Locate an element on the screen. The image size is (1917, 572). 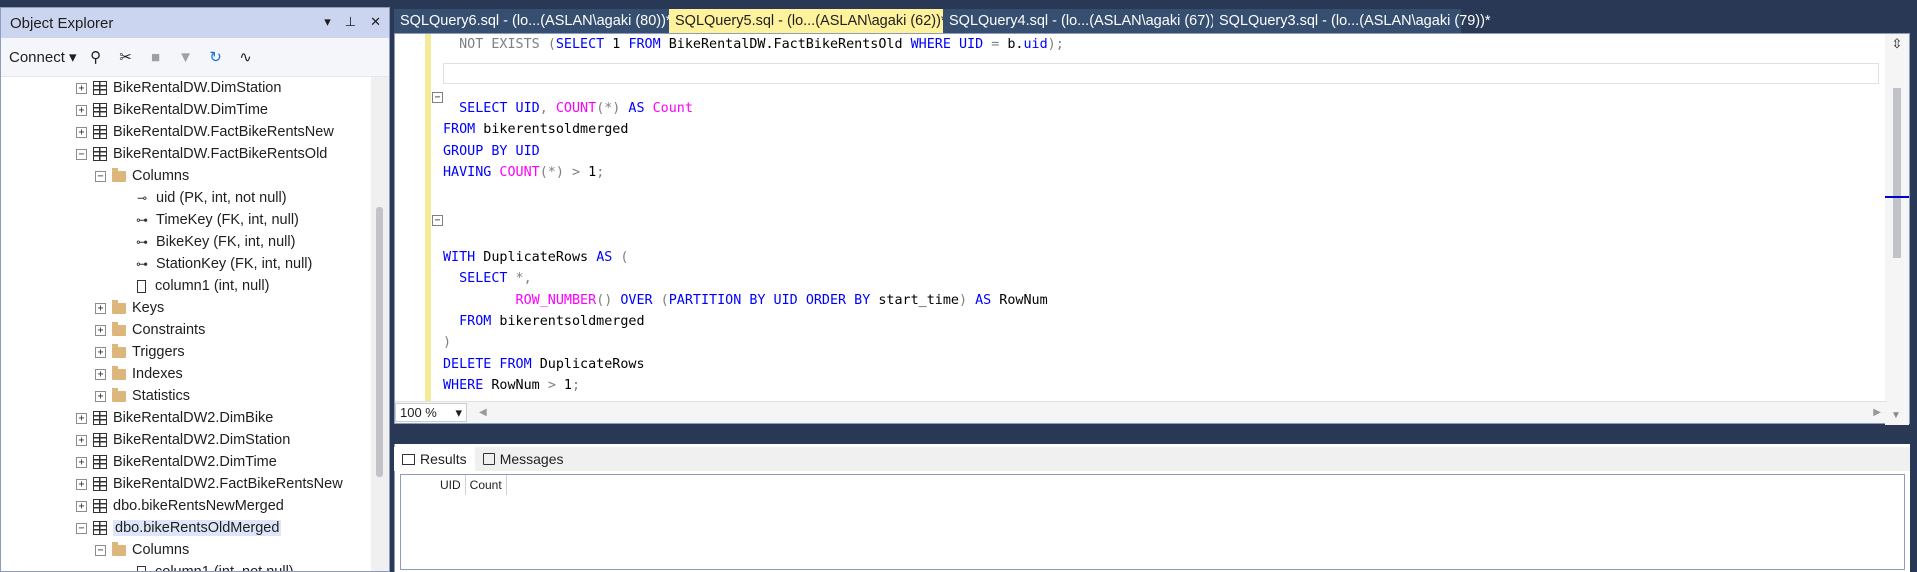
chevron-down-icon: ▾ is located at coordinates (458, 412).